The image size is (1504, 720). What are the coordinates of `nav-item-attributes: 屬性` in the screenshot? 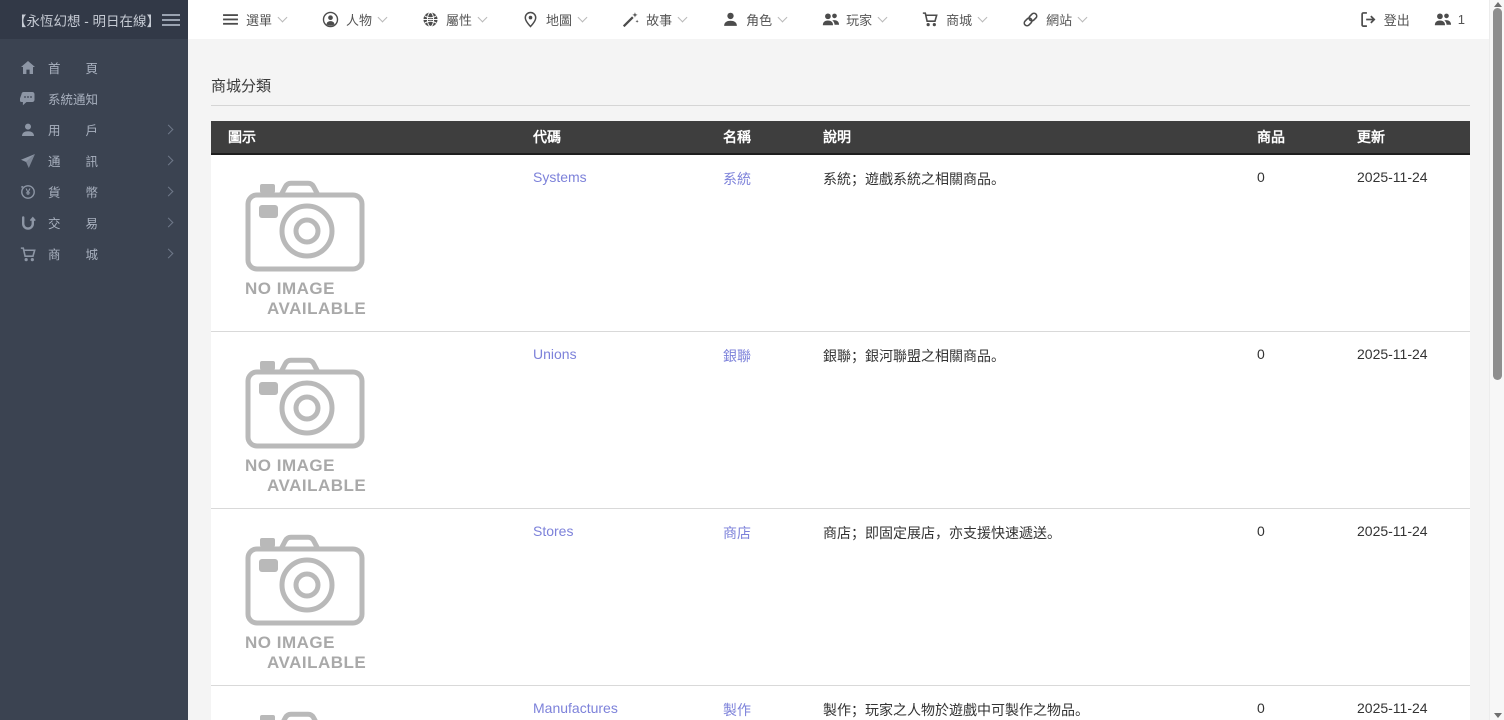 It's located at (455, 19).